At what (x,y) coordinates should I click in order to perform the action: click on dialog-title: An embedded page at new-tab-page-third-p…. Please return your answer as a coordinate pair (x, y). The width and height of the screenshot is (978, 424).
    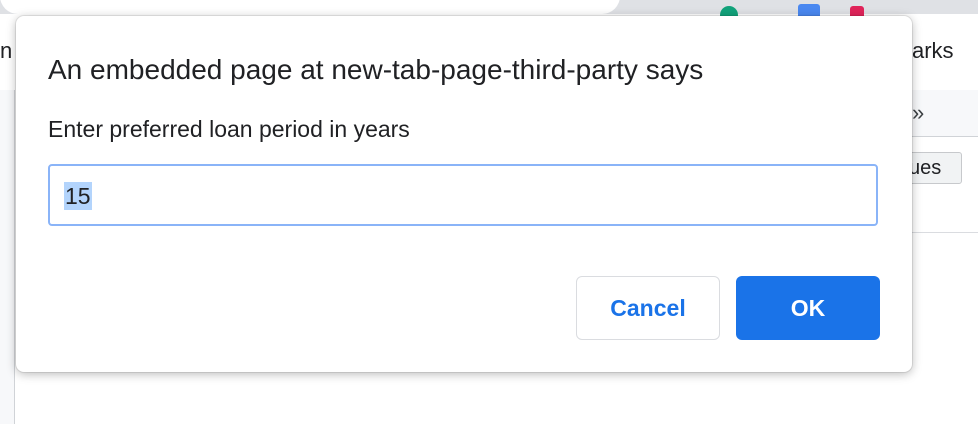
    Looking at the image, I should click on (376, 69).